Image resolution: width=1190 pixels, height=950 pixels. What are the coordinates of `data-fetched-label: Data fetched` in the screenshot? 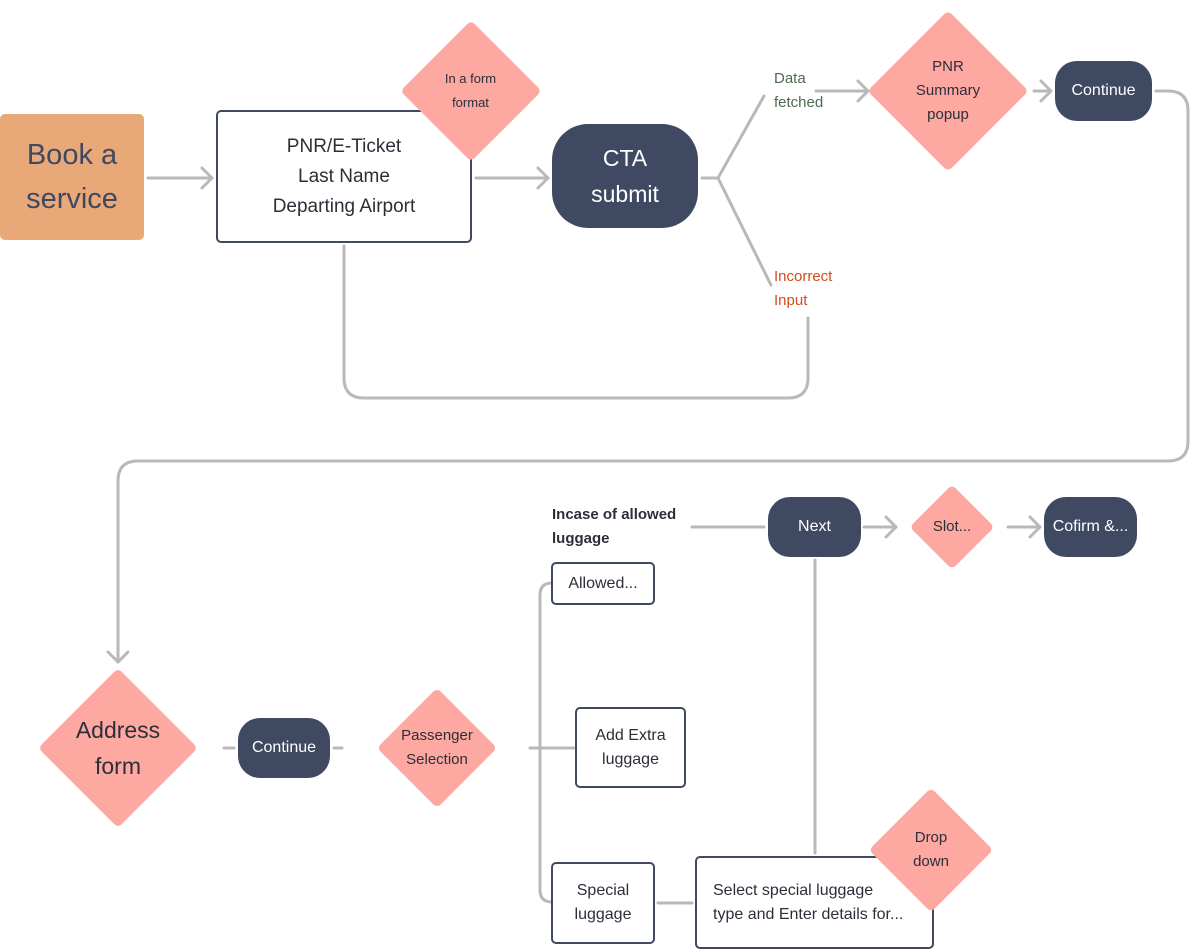 It's located at (798, 91).